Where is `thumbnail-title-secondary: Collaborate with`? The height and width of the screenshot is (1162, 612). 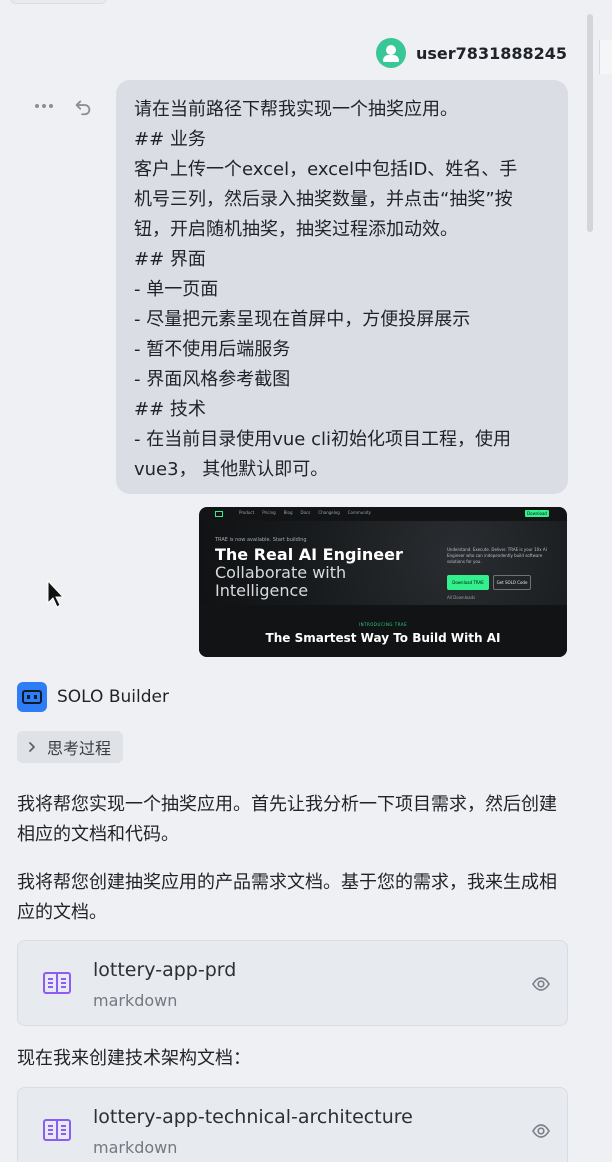
thumbnail-title-secondary: Collaborate with is located at coordinates (281, 572).